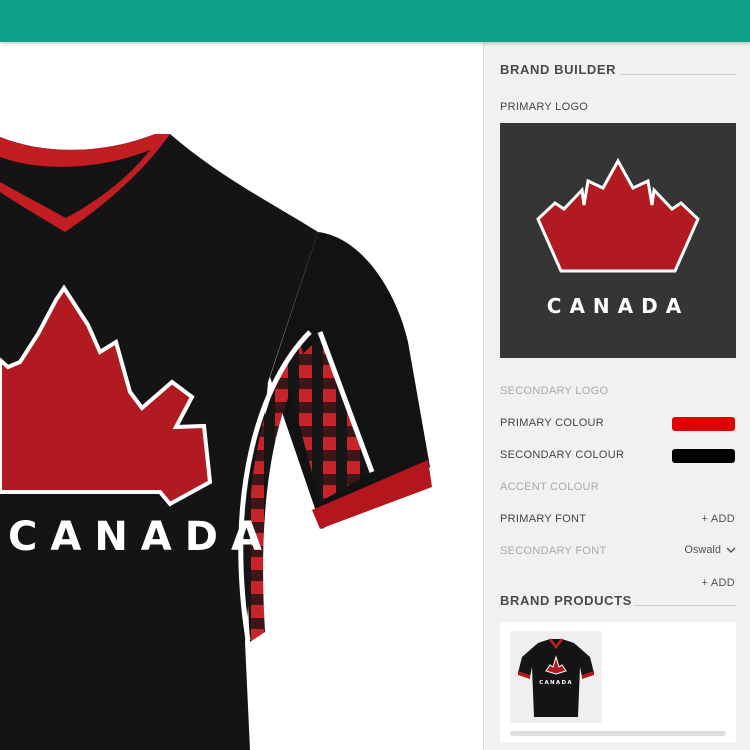 The image size is (750, 750). Describe the element at coordinates (618, 215) in the screenshot. I see `maple-leaf-logo` at that location.